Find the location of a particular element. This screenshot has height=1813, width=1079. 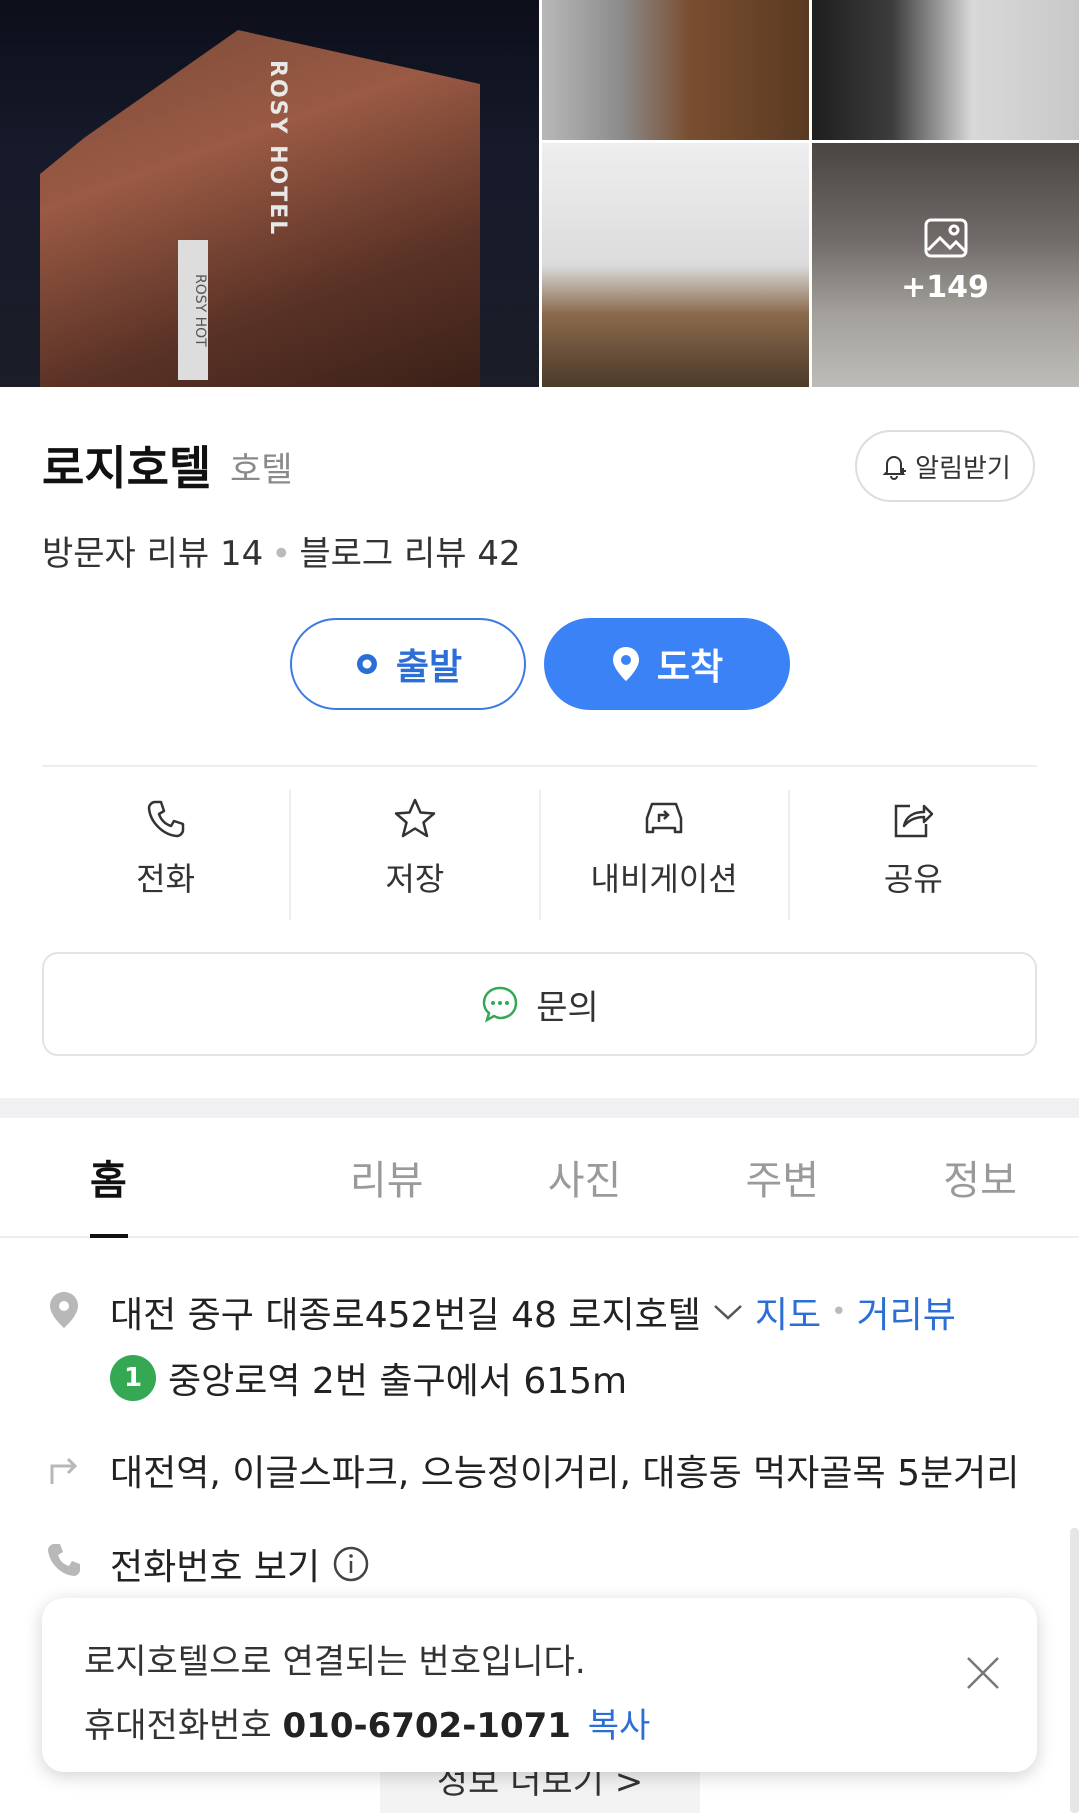

photo-thumb-lobby is located at coordinates (675, 70).